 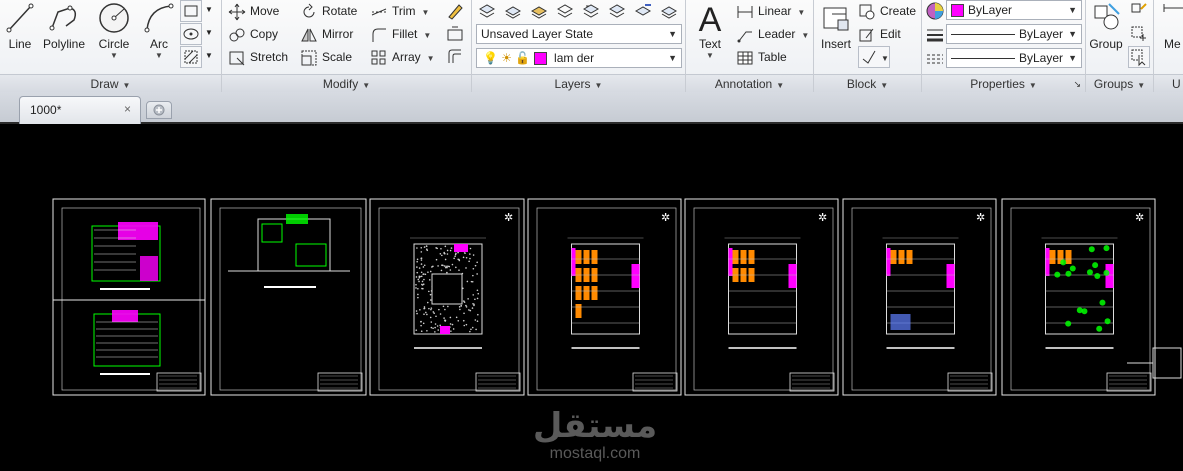 I want to click on group-icon, so click(x=1107, y=16).